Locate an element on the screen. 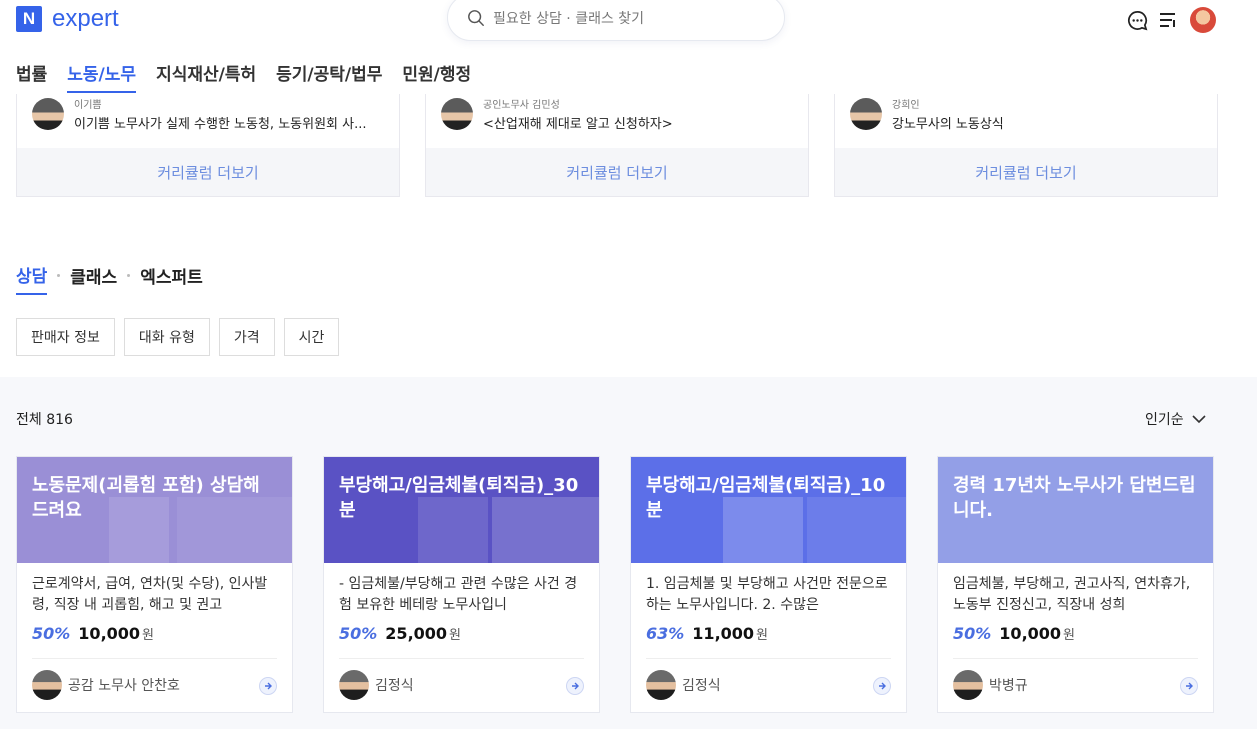 The image size is (1257, 729). header-actions is located at coordinates (1171, 20).